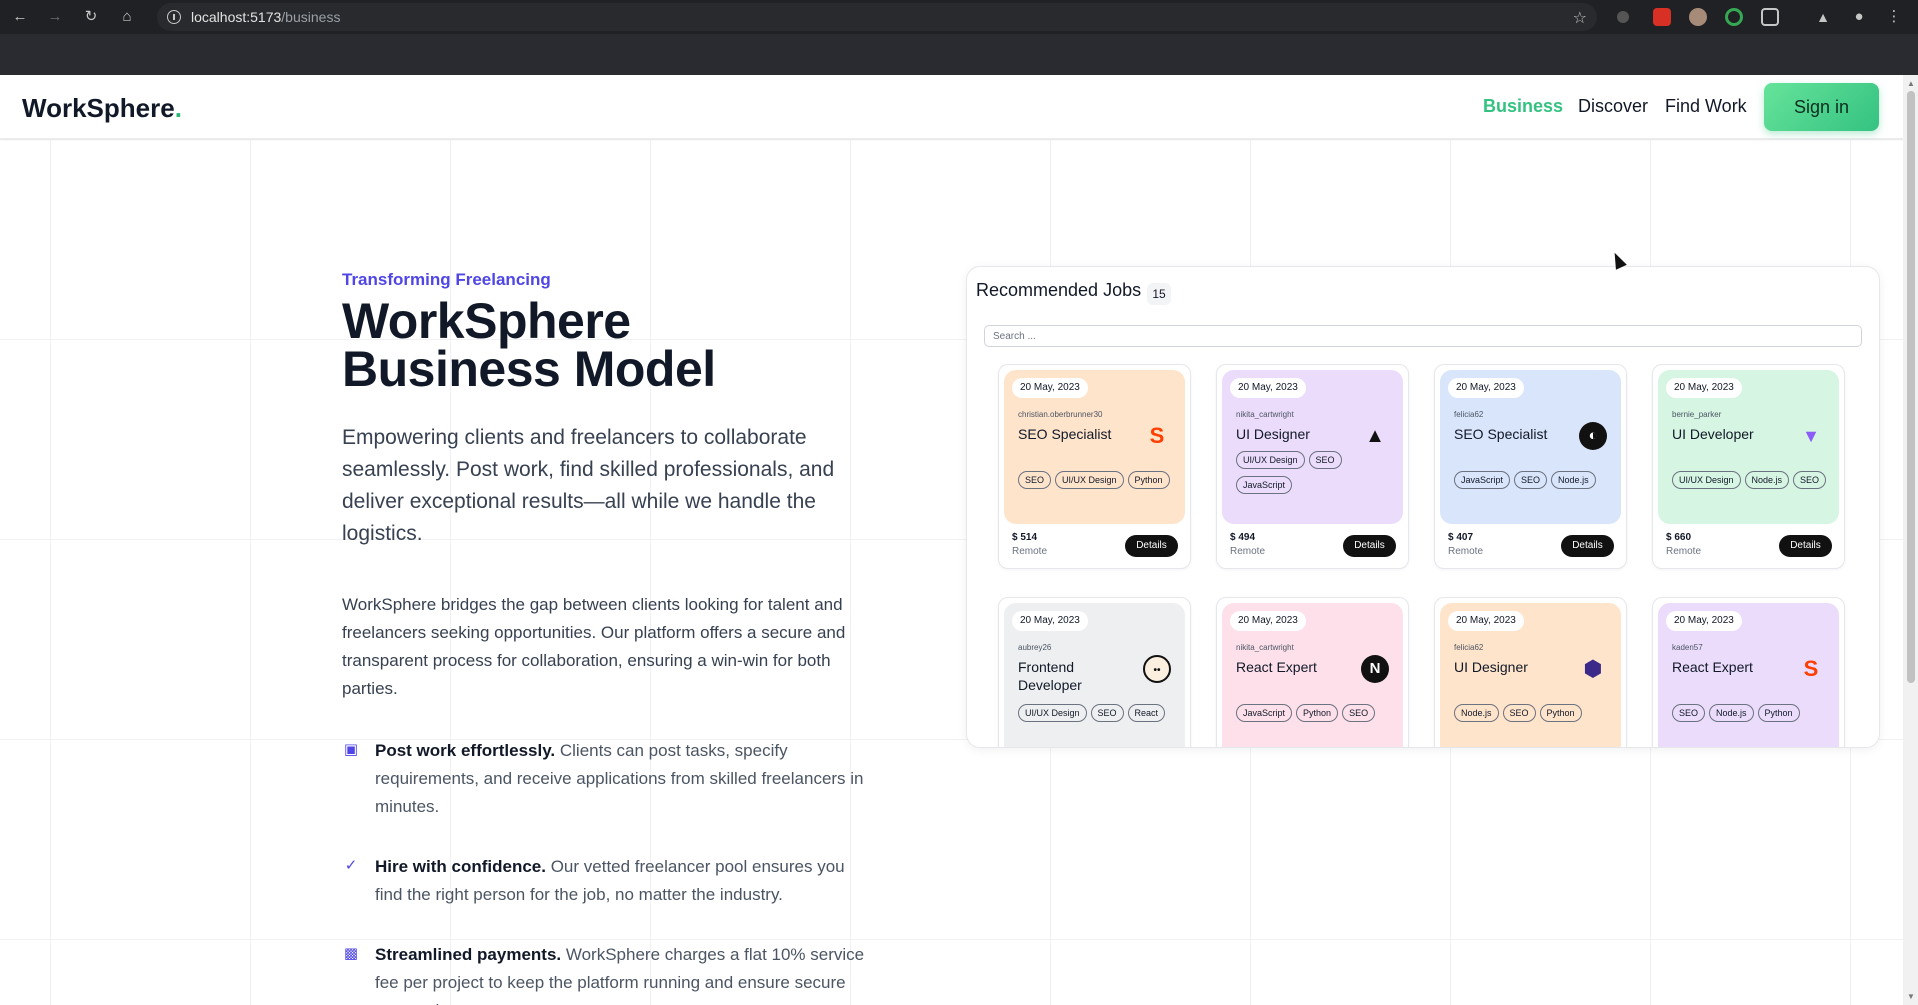 This screenshot has width=1918, height=1005. What do you see at coordinates (1461, 537) in the screenshot?
I see `job-price: $ 407` at bounding box center [1461, 537].